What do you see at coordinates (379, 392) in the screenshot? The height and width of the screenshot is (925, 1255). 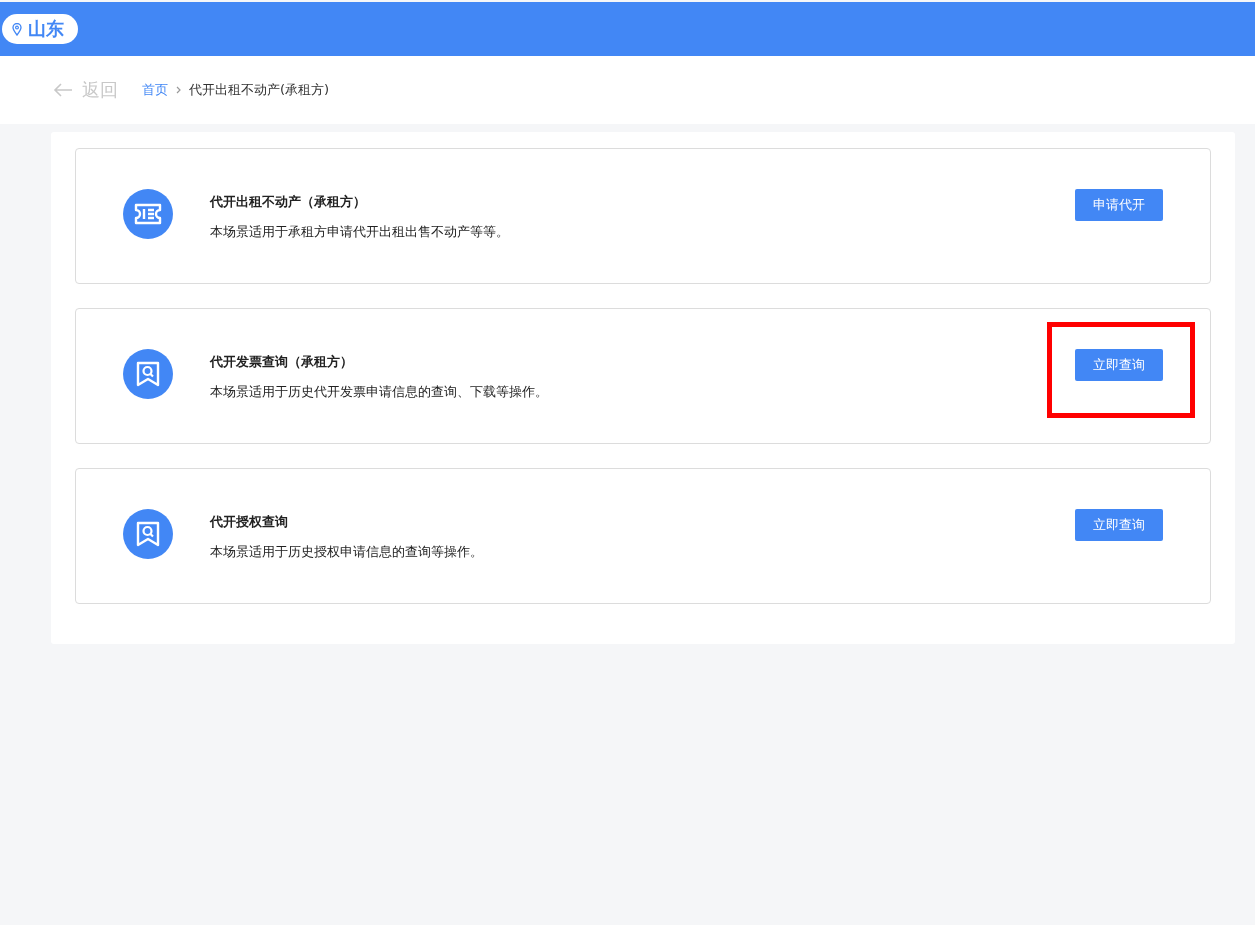 I see `service-description: 本场景适用于历史代开发票申请信息的查询、下载等操作。` at bounding box center [379, 392].